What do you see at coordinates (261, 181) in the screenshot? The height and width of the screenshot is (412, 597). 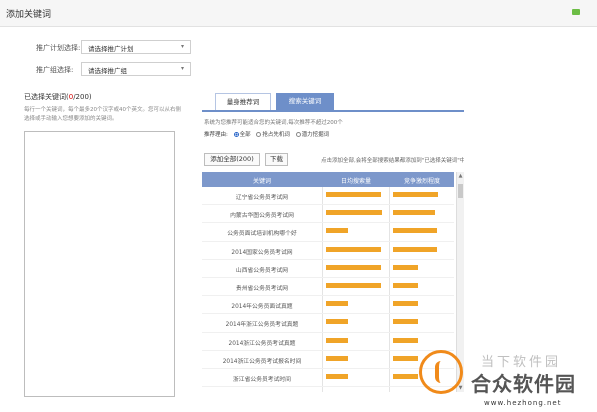 I see `col-keyword: 关键词` at bounding box center [261, 181].